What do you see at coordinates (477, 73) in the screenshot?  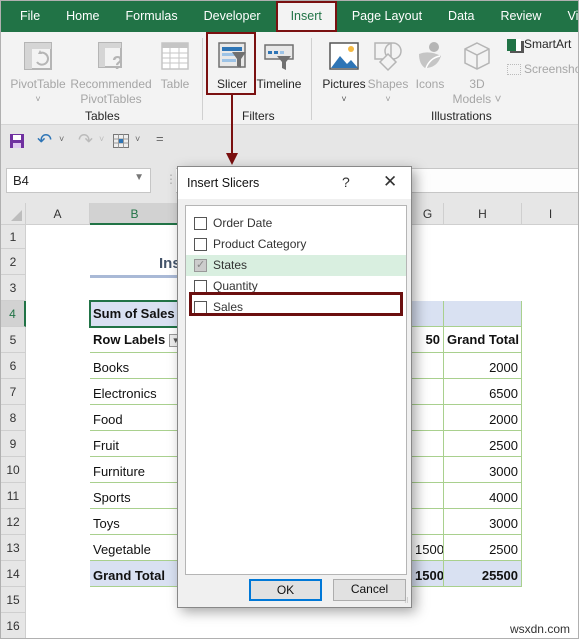 I see `3d-models-button: 3D Models ˅` at bounding box center [477, 73].